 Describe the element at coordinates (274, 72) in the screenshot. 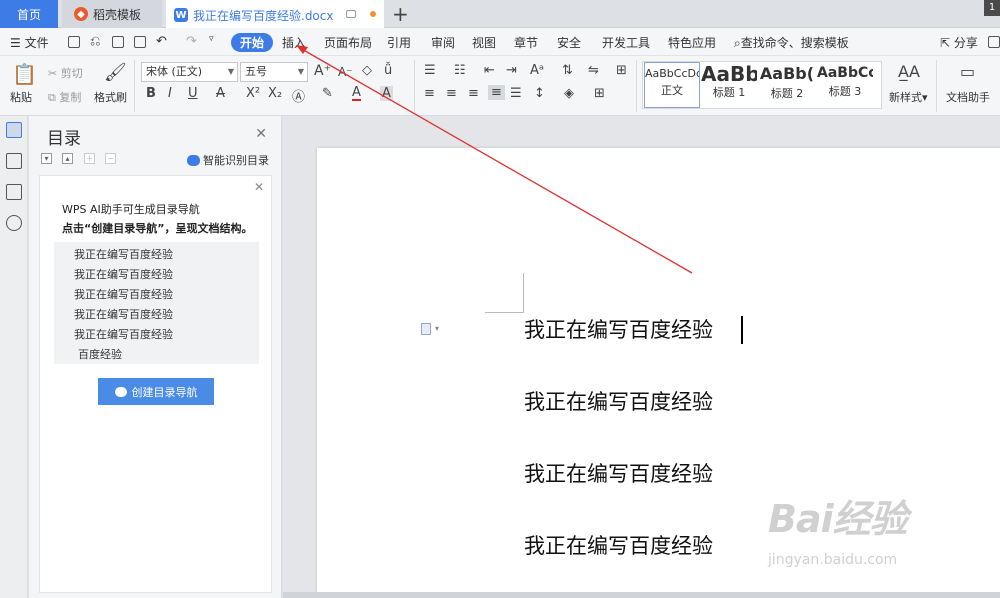

I see `font-size-select: 五号 ▼` at that location.